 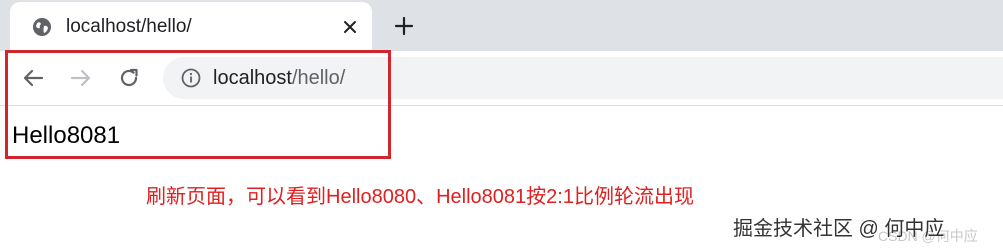 What do you see at coordinates (42, 27) in the screenshot?
I see `globe-icon` at bounding box center [42, 27].